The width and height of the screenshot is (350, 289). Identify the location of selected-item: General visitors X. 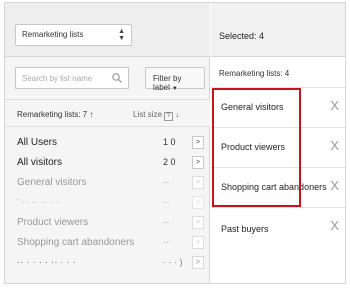
(278, 107).